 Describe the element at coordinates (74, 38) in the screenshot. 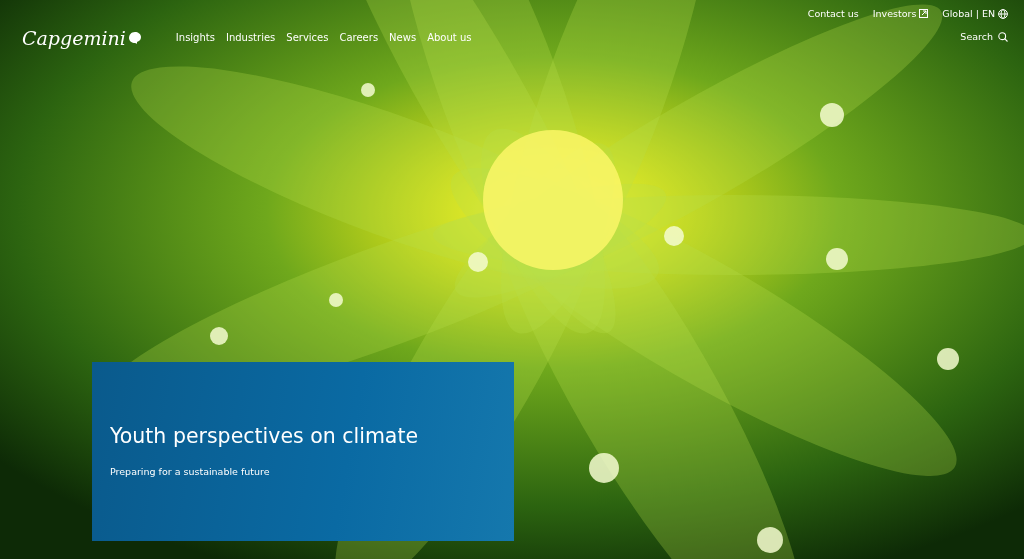

I see `logo-wordmark: Capgemini` at that location.